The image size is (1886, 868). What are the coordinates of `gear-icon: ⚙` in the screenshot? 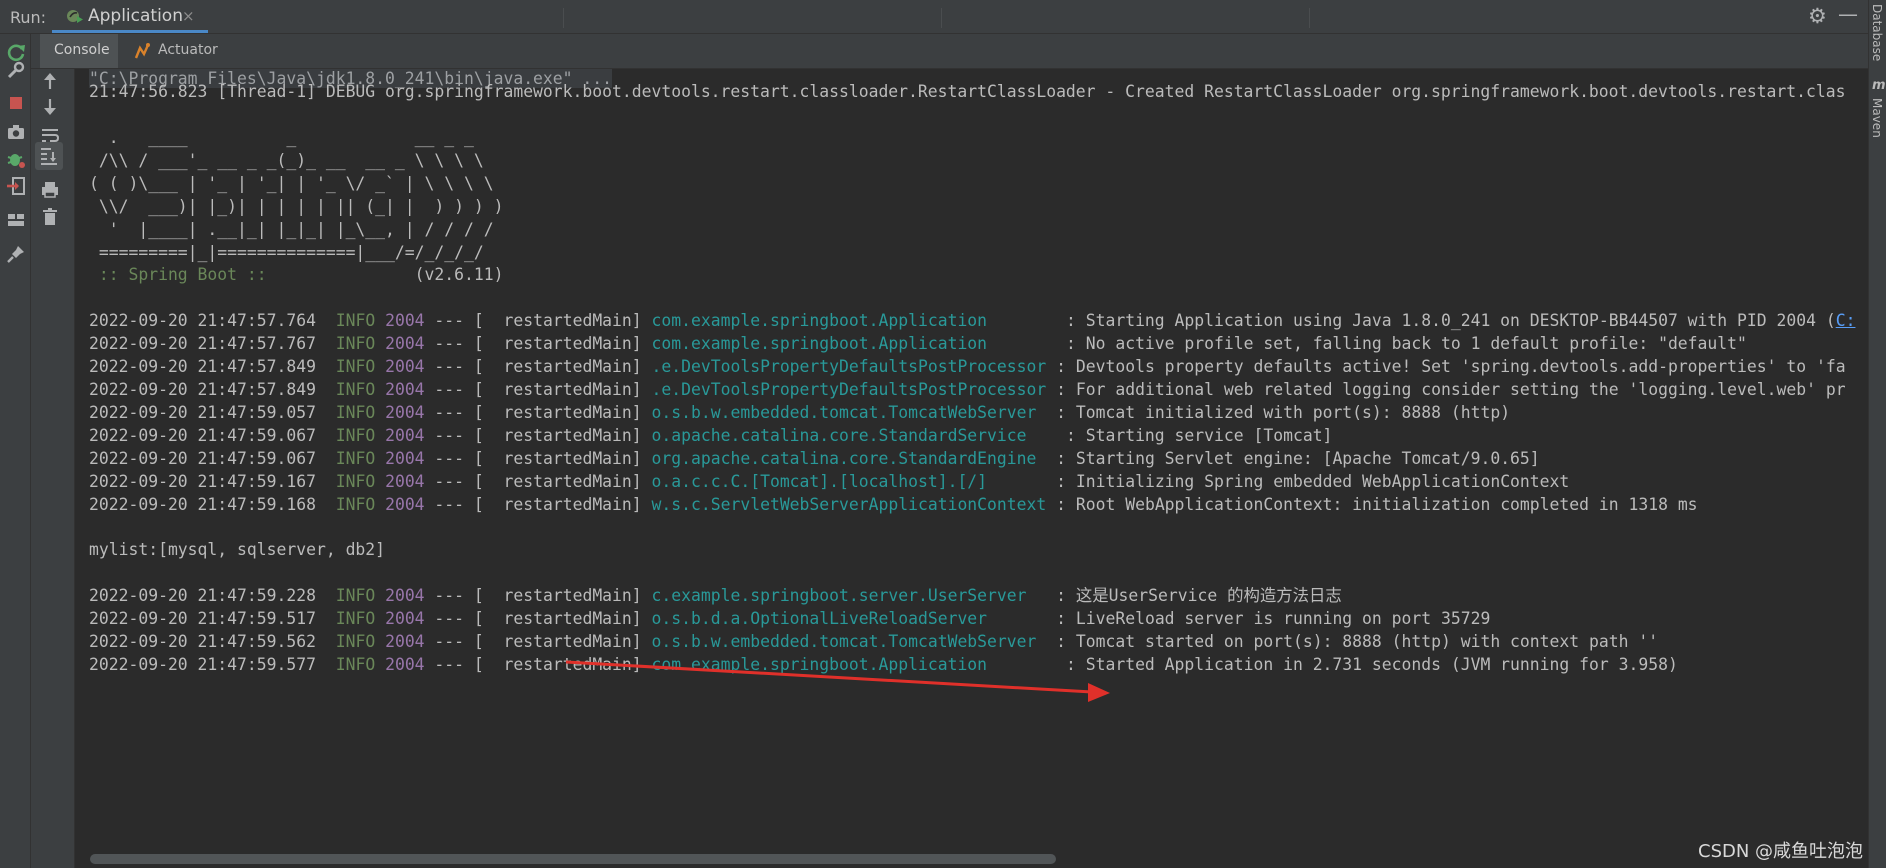 It's located at (1817, 16).